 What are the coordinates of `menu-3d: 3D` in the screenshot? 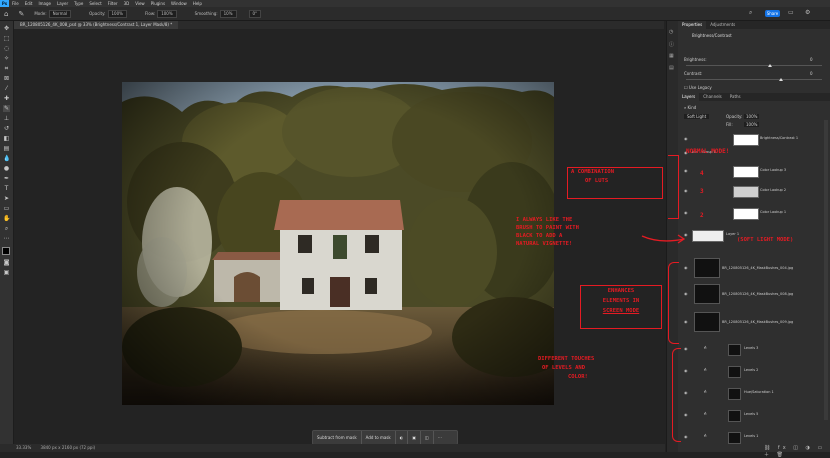 It's located at (127, 3).